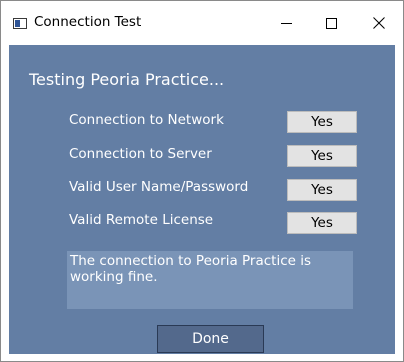  What do you see at coordinates (146, 120) in the screenshot?
I see `check-label-network: Connection to Network` at bounding box center [146, 120].